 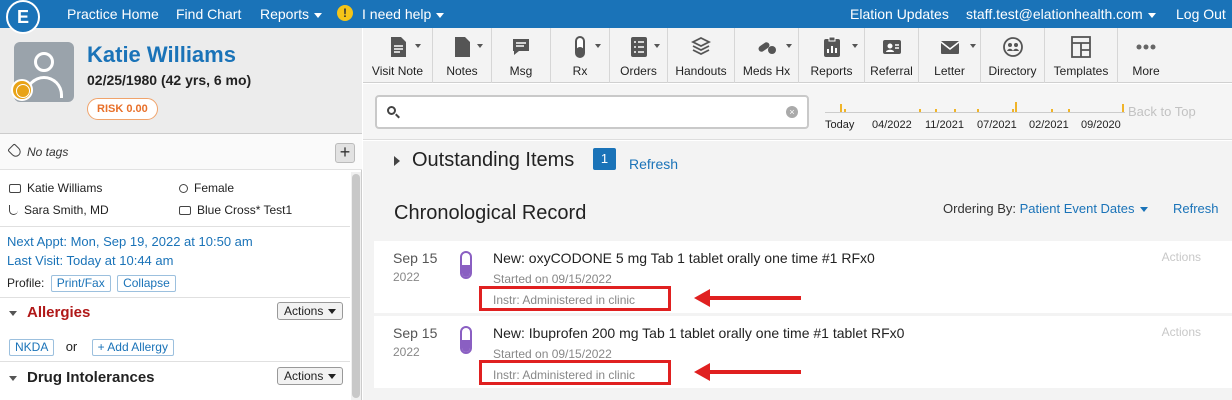 What do you see at coordinates (1196, 208) in the screenshot?
I see `chronological-refresh-link: Refresh` at bounding box center [1196, 208].